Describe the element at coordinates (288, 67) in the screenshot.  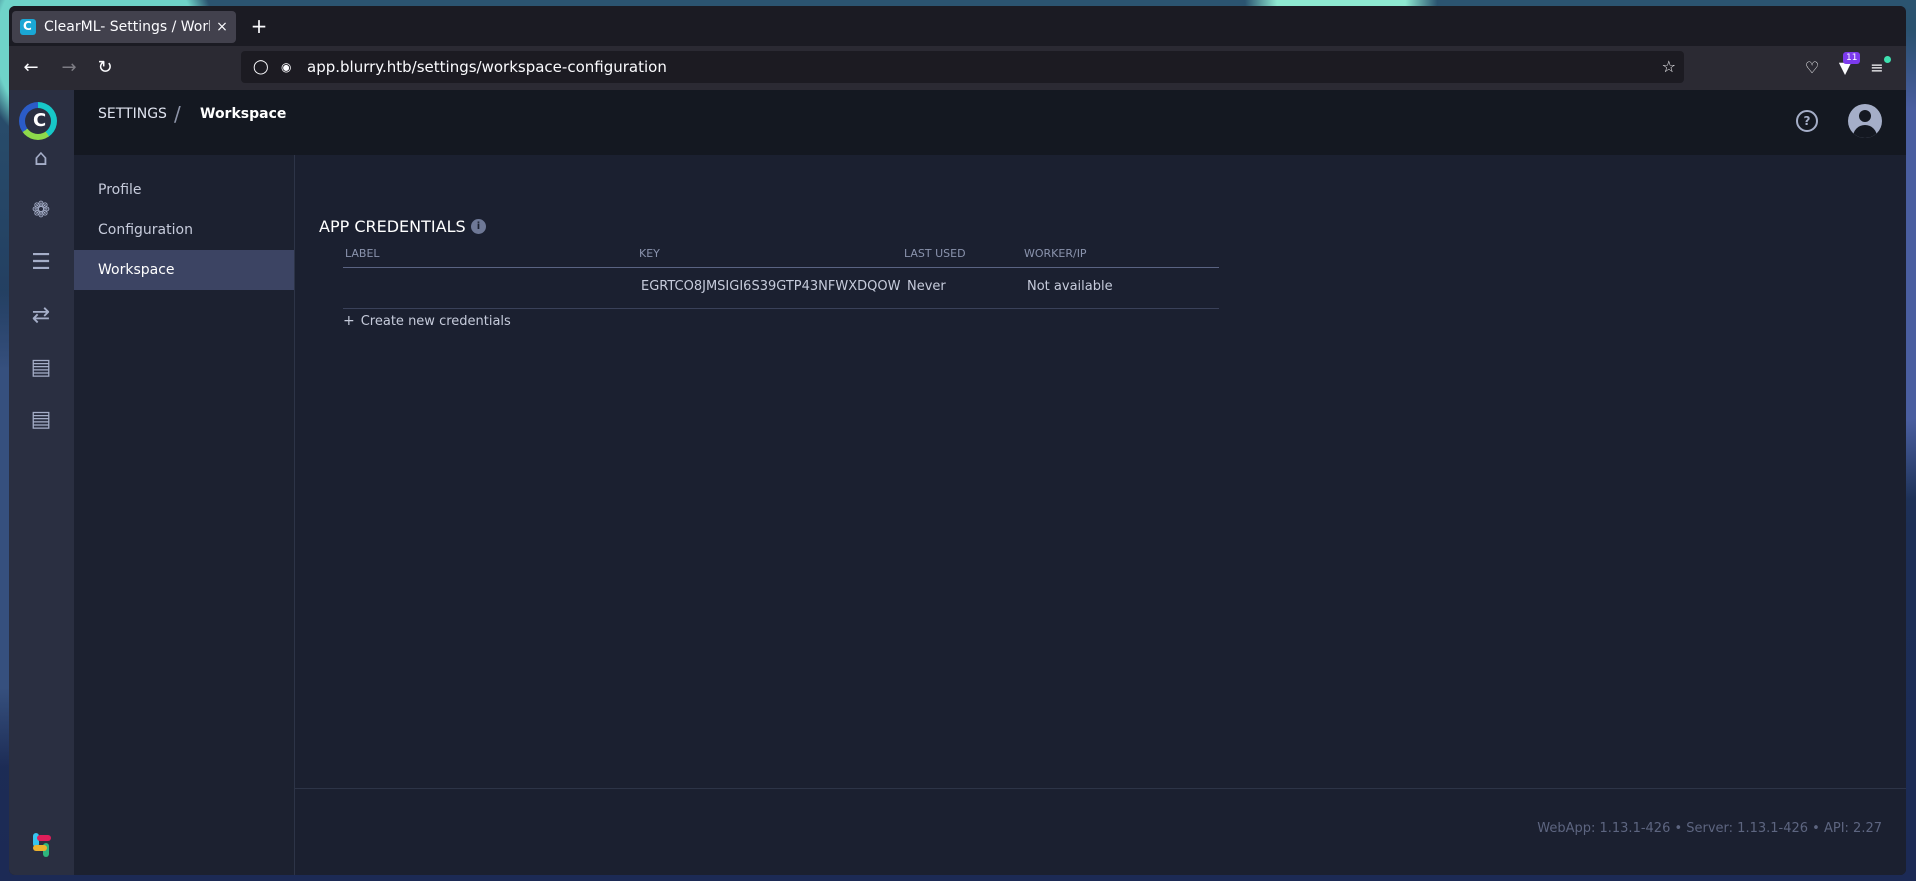
I see `lock-icon: ◉` at that location.